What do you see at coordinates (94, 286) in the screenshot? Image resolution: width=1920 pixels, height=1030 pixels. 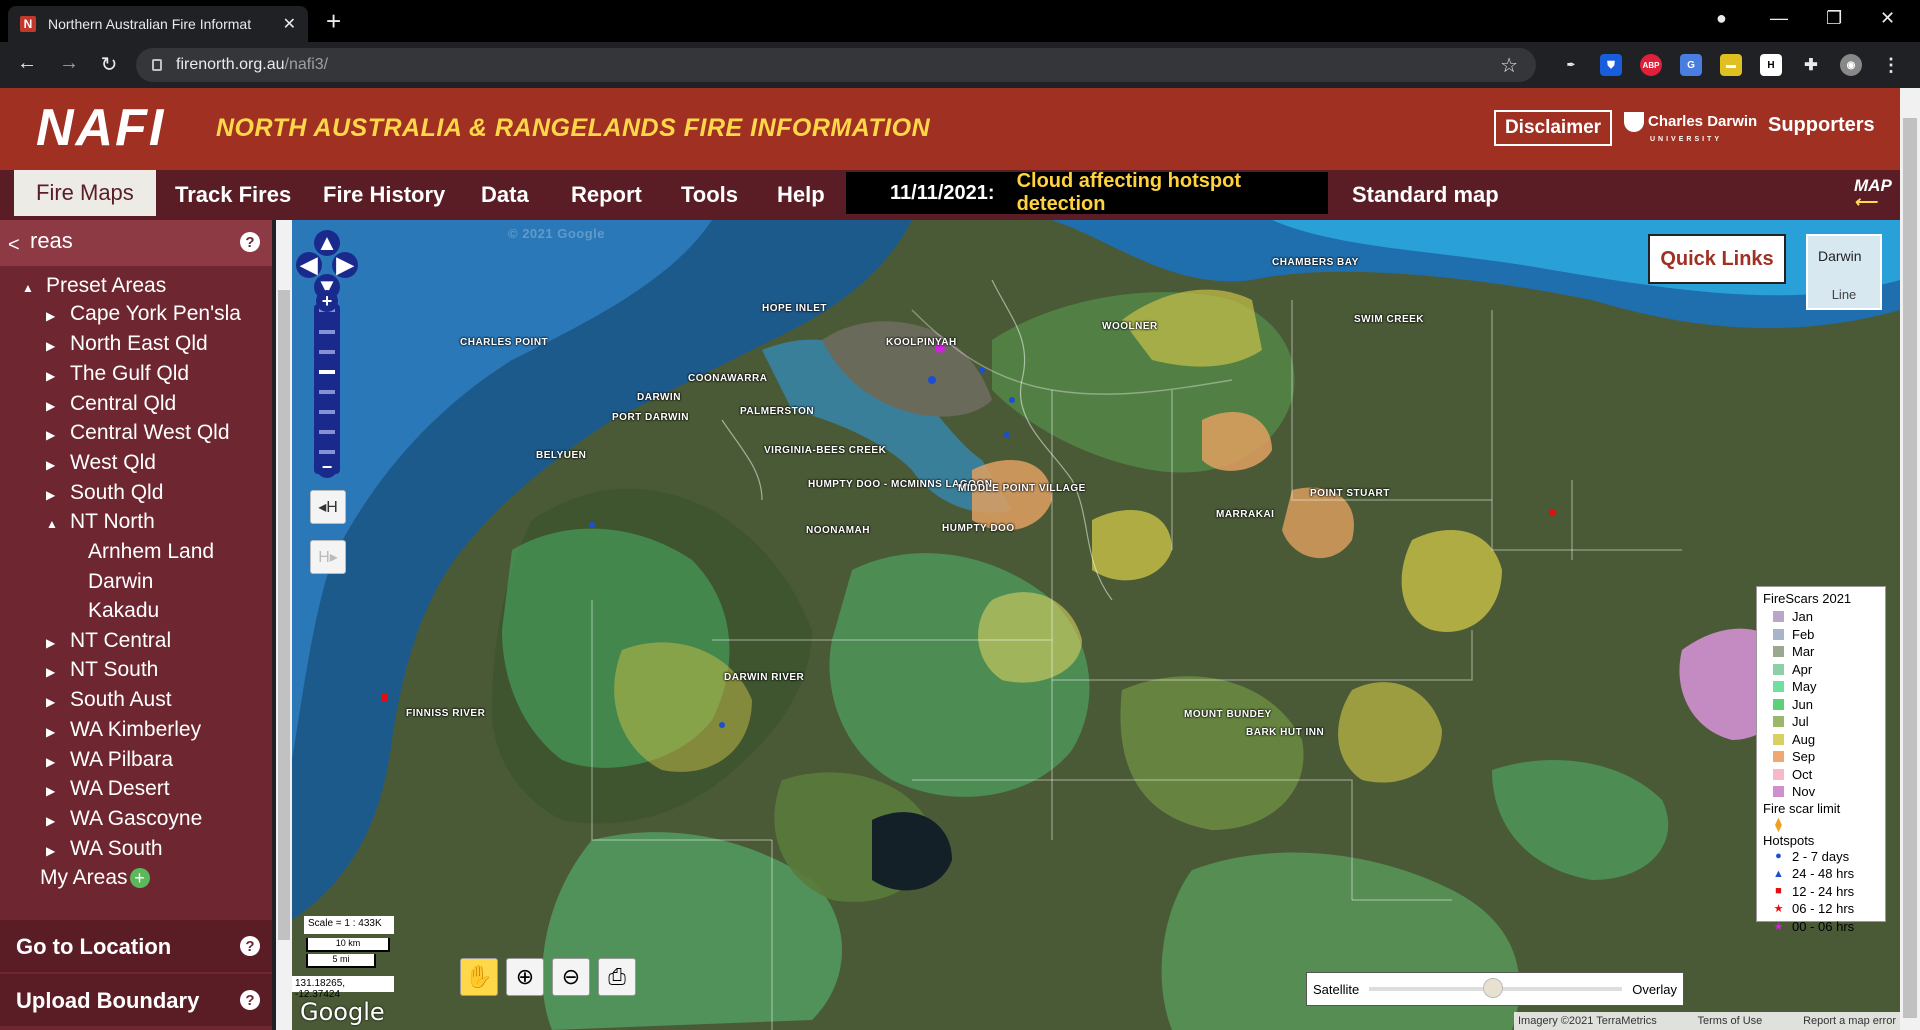 I see `tree-preset-areas: ▲ Preset Areas` at bounding box center [94, 286].